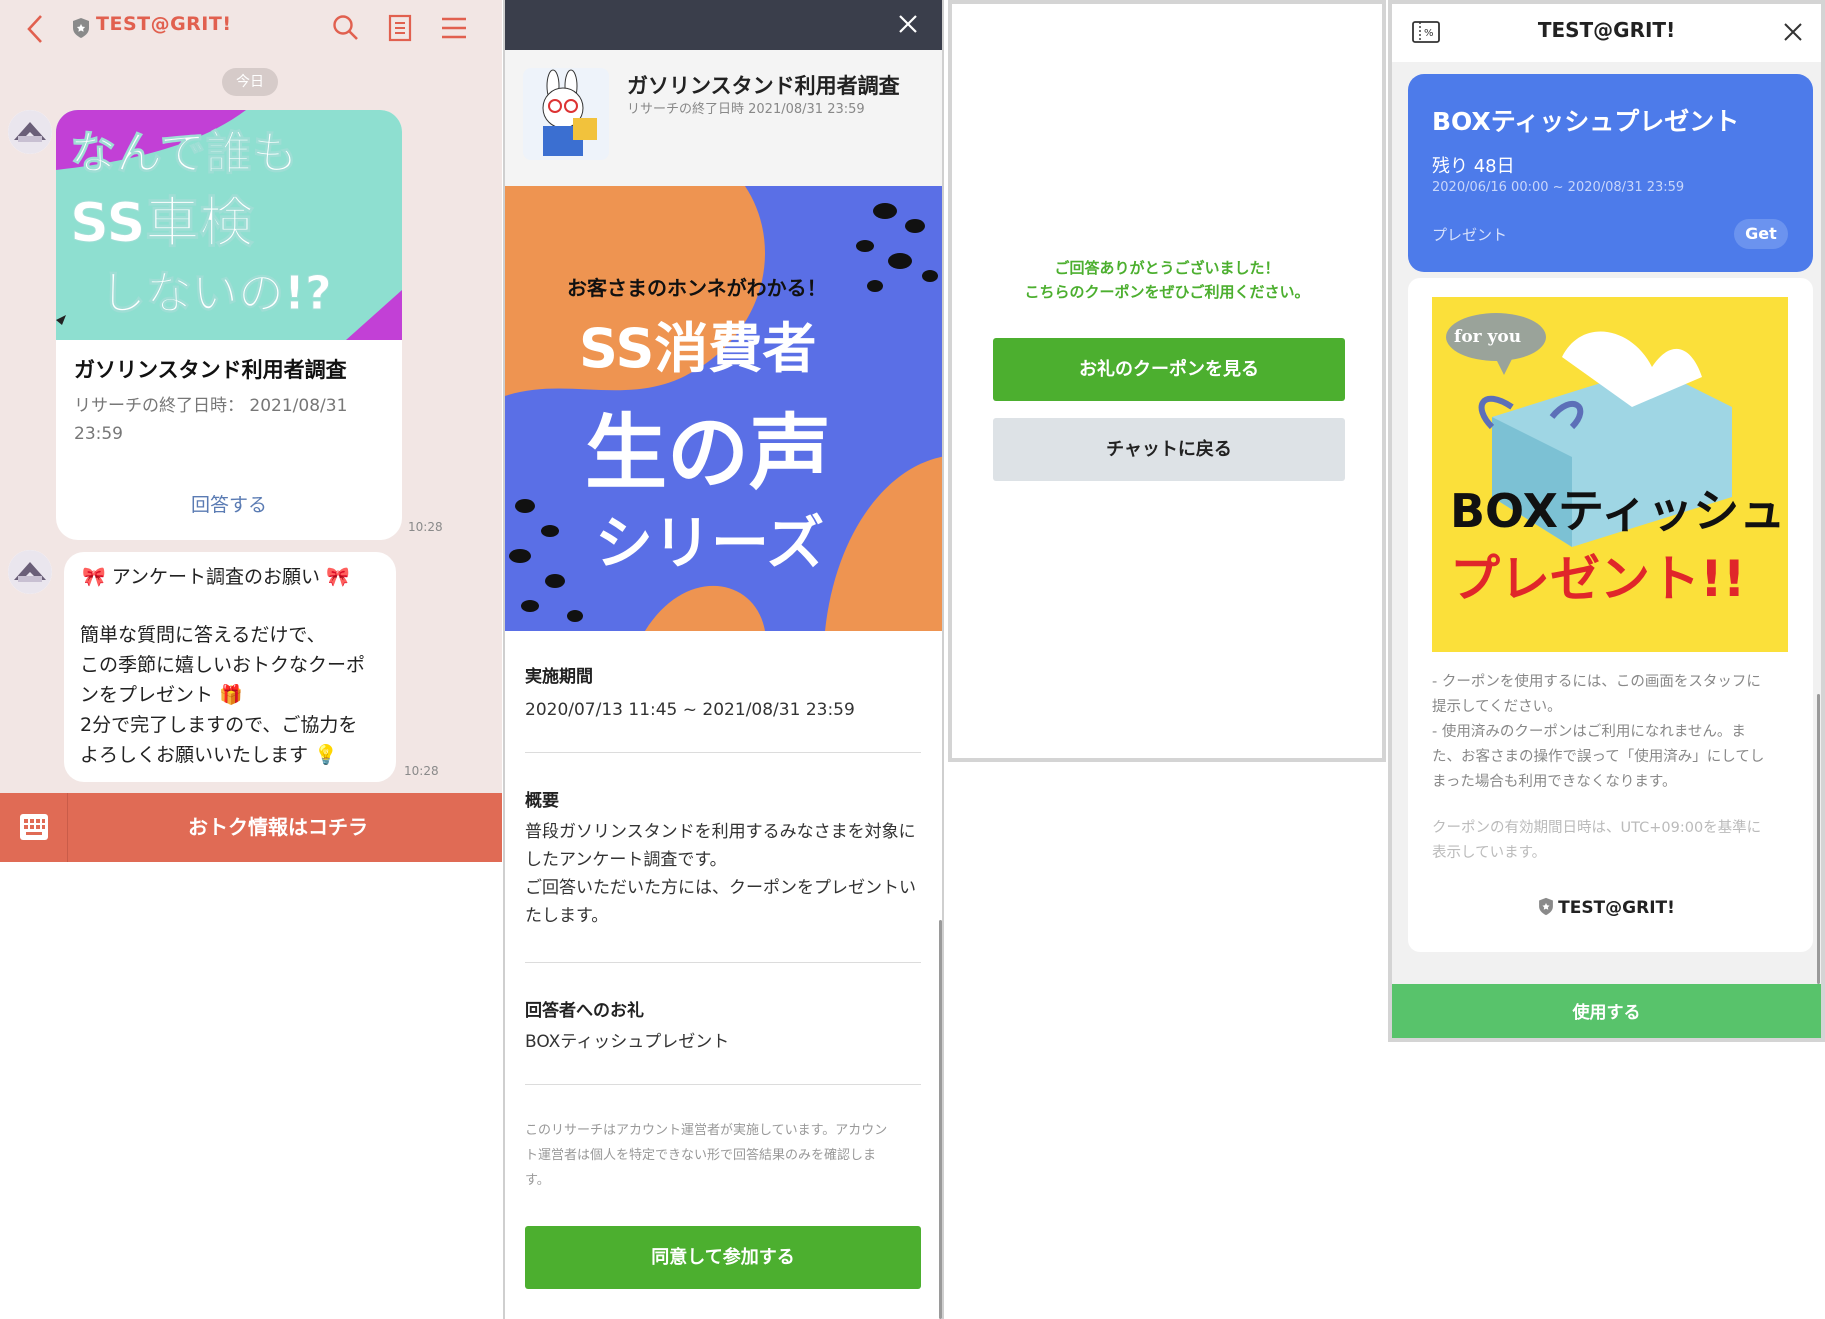 The height and width of the screenshot is (1319, 1825). I want to click on message-line: よろしくお願いいたします, so click(194, 755).